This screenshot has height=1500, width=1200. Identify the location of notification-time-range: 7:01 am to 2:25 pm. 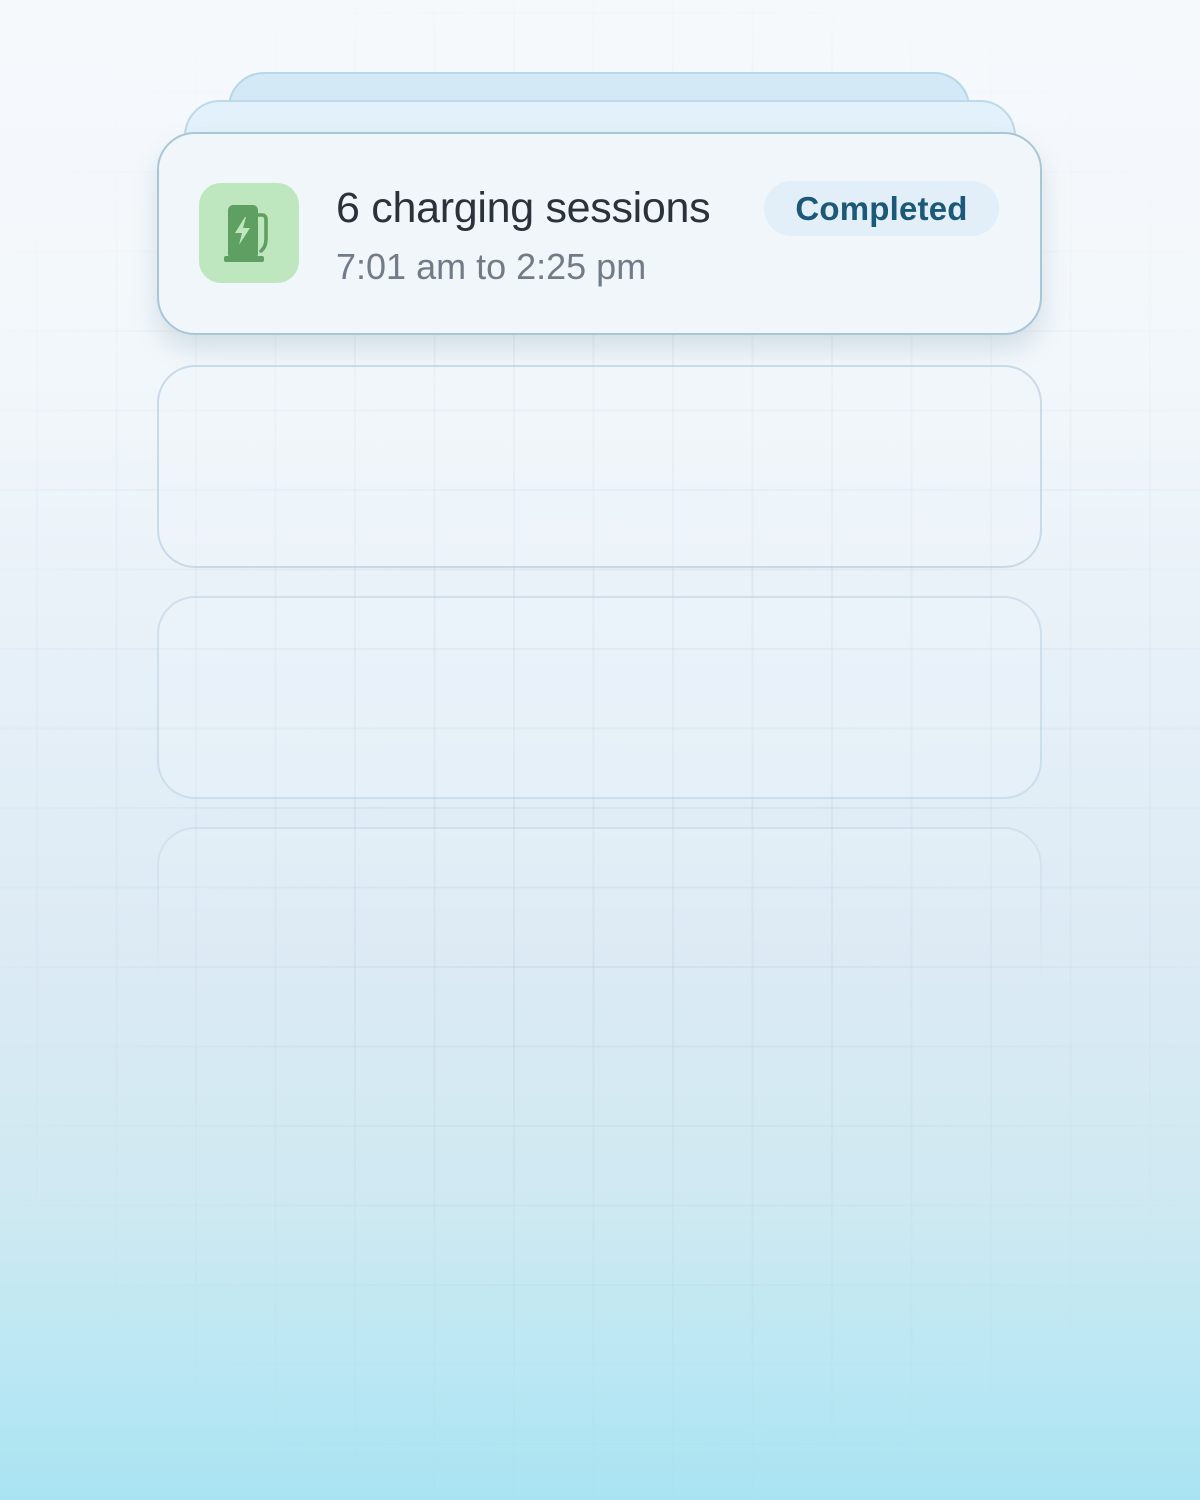
(491, 266).